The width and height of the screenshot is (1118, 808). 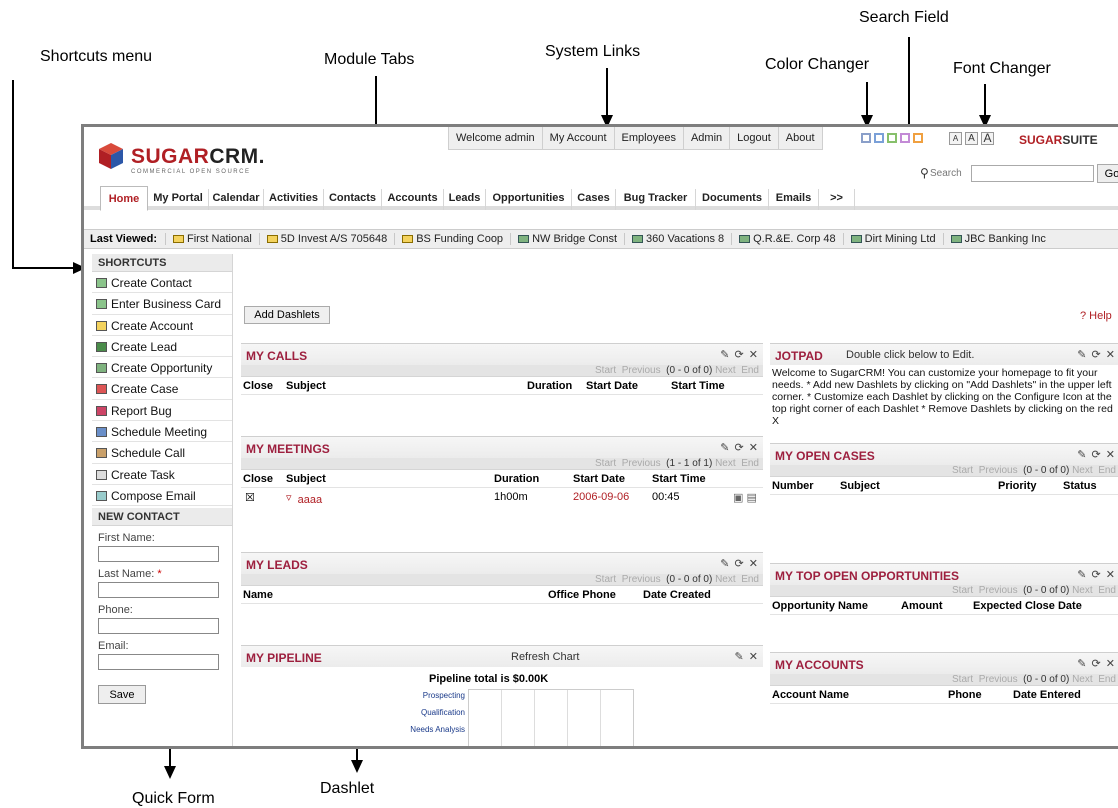 I want to click on search-input, so click(x=1032, y=173).